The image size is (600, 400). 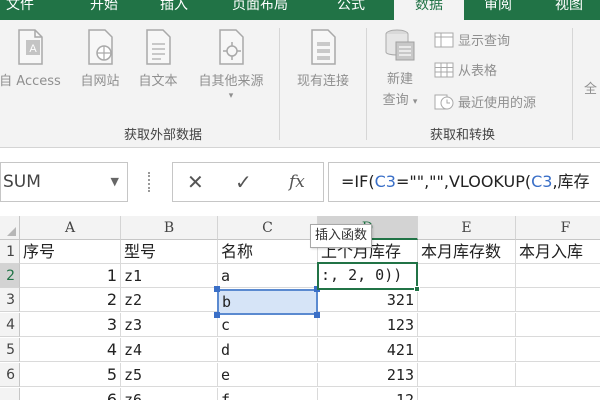 What do you see at coordinates (444, 69) in the screenshot?
I see `table-icon` at bounding box center [444, 69].